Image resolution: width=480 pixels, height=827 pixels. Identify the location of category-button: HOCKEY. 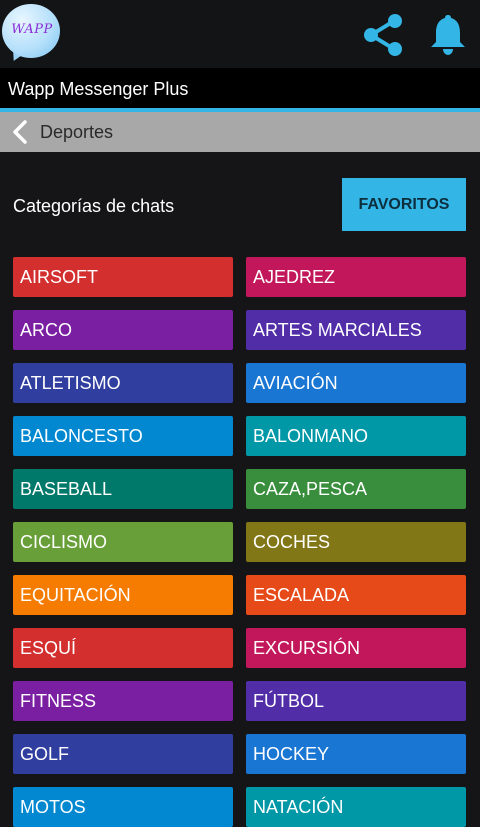
(356, 754).